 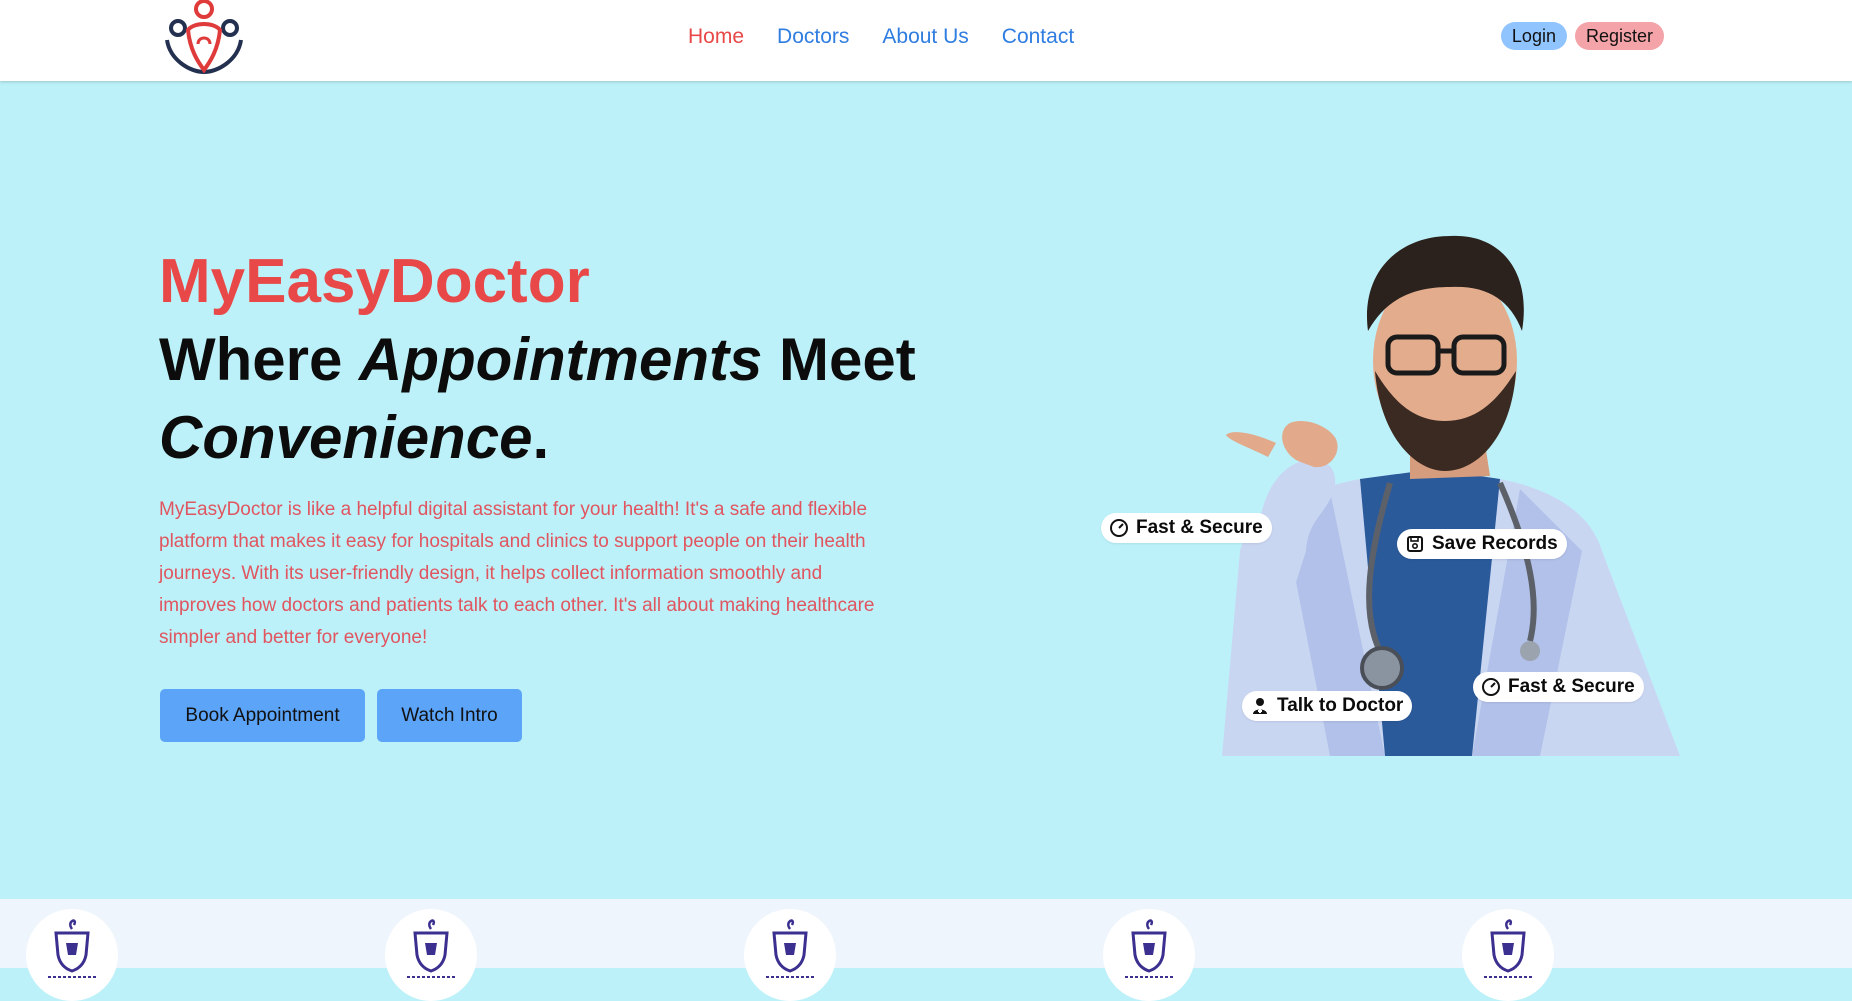 I want to click on badge-save-records: Save Records, so click(x=1482, y=544).